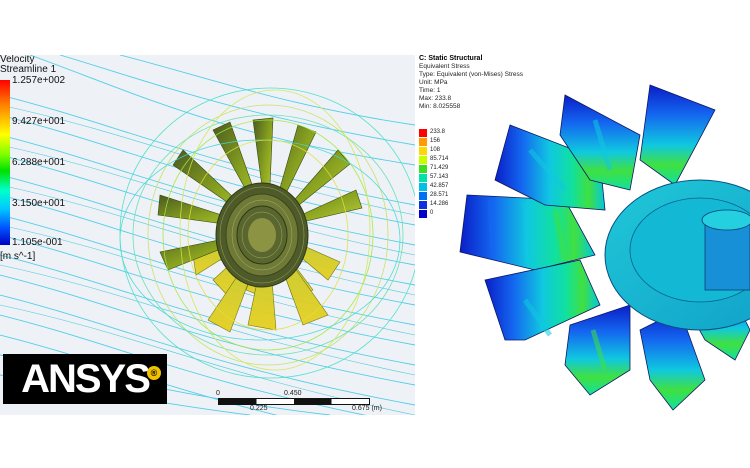  I want to click on stress-legend-entry: 85.714, so click(433, 159).